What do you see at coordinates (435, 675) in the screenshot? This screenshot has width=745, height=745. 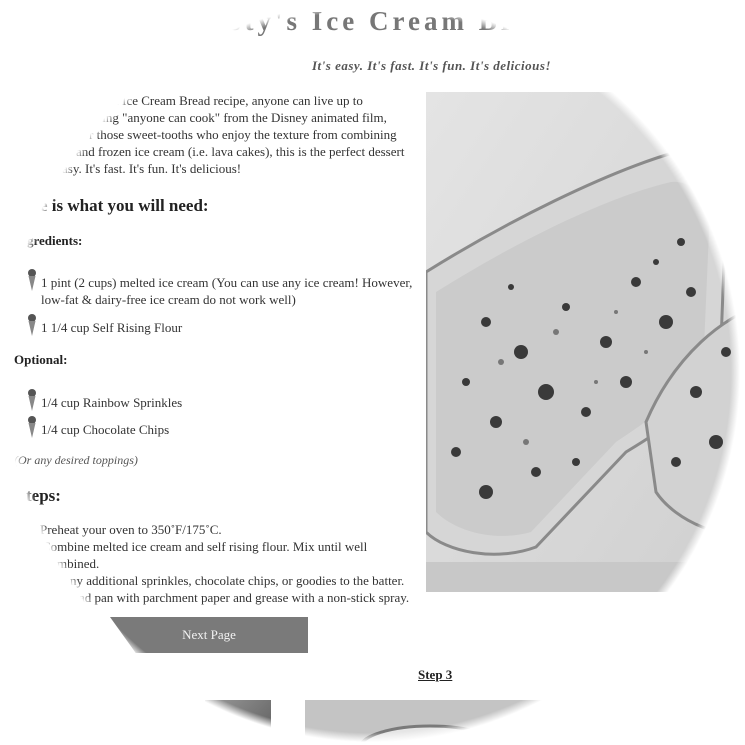 I see `step-3-link: Step 3` at bounding box center [435, 675].